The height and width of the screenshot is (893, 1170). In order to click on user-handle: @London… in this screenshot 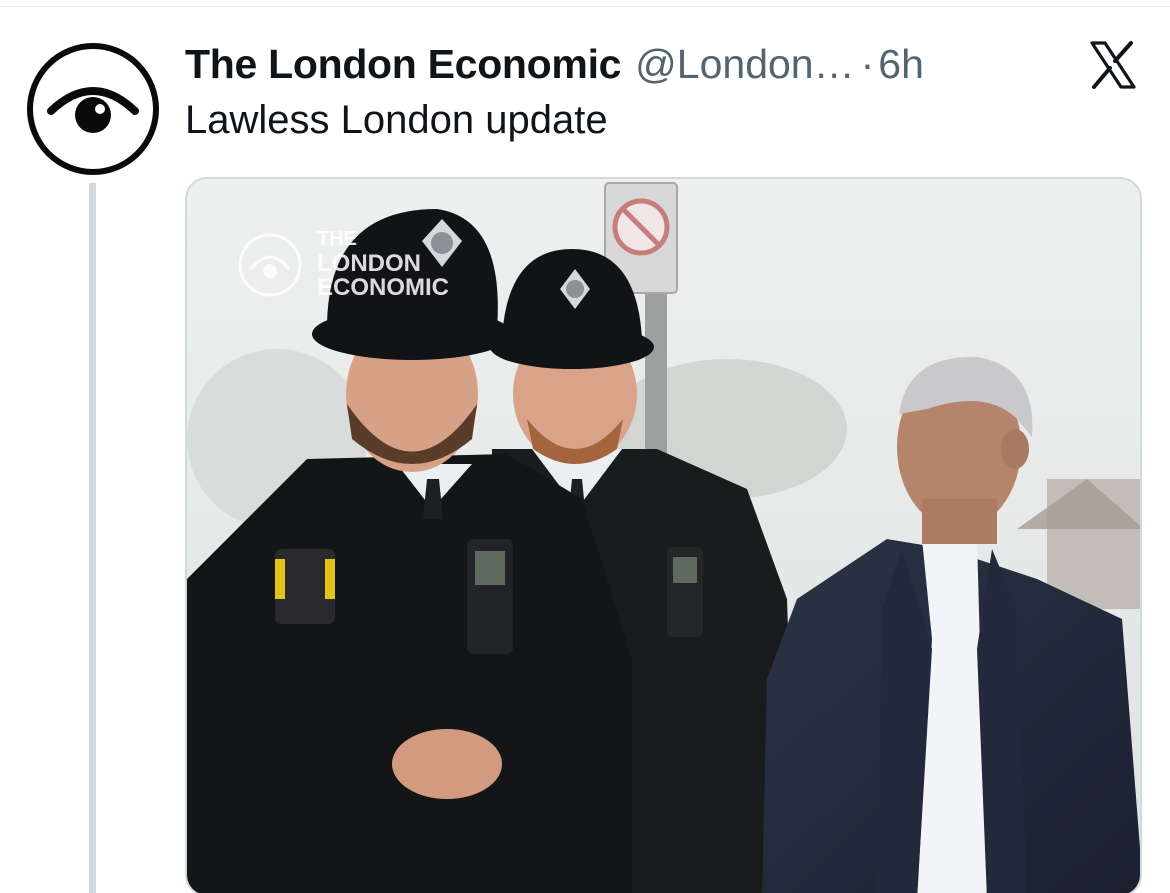, I will do `click(744, 64)`.